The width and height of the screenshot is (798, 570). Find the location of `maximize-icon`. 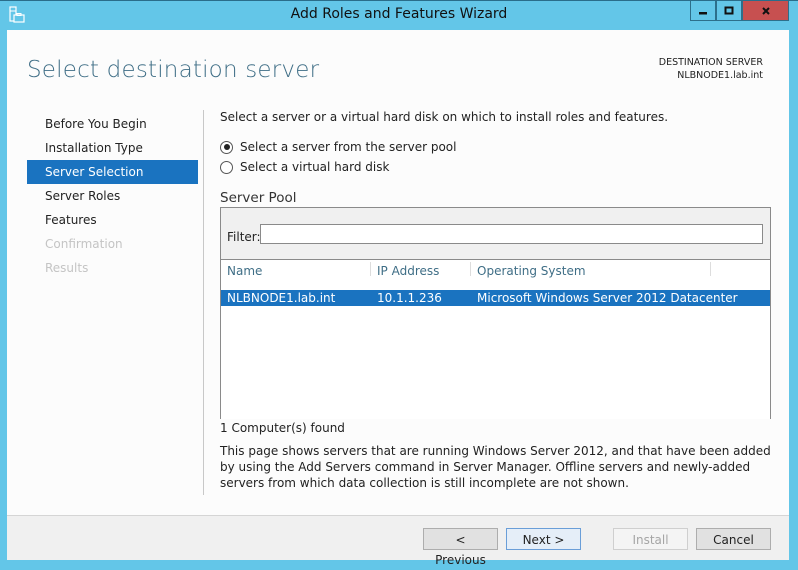

maximize-icon is located at coordinates (729, 10).